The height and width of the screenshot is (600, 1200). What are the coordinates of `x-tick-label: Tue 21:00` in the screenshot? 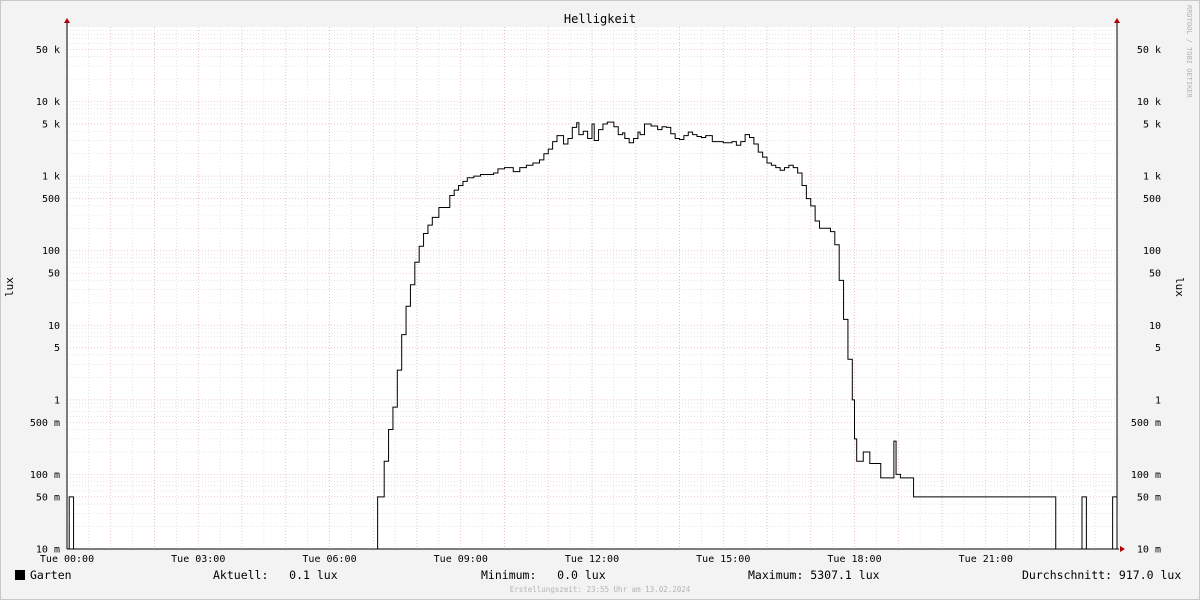 It's located at (986, 559).